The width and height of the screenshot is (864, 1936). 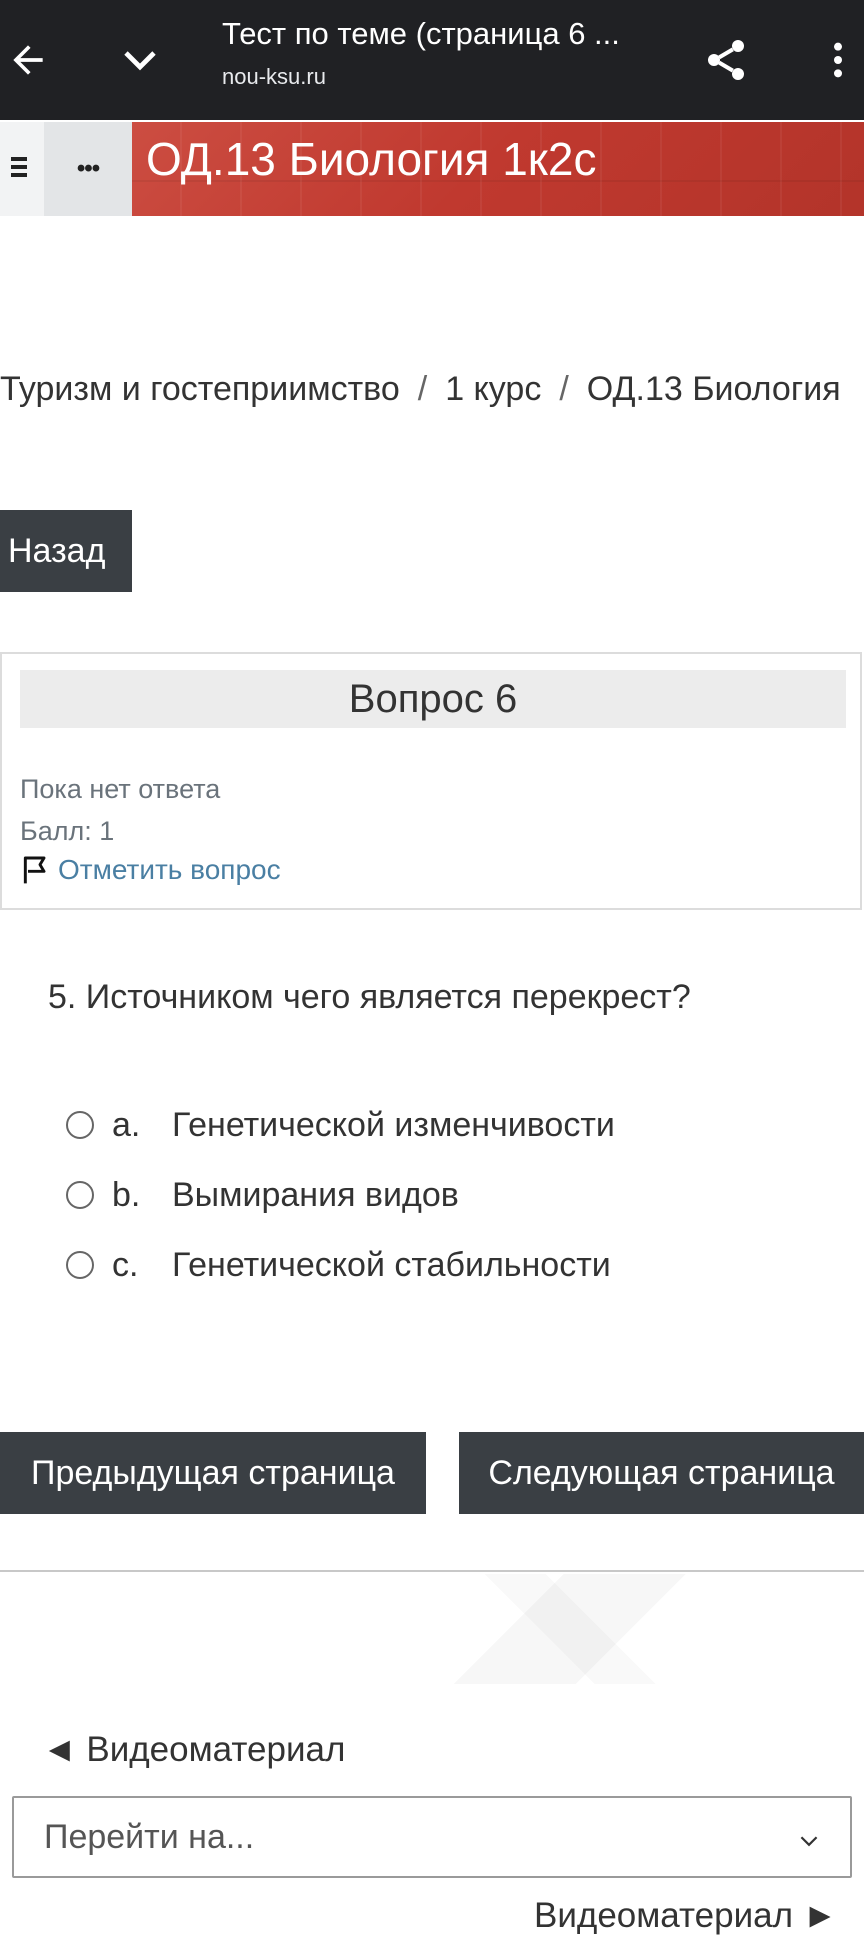 I want to click on answer-option: b. Вымирания видов, so click(x=340, y=1195).